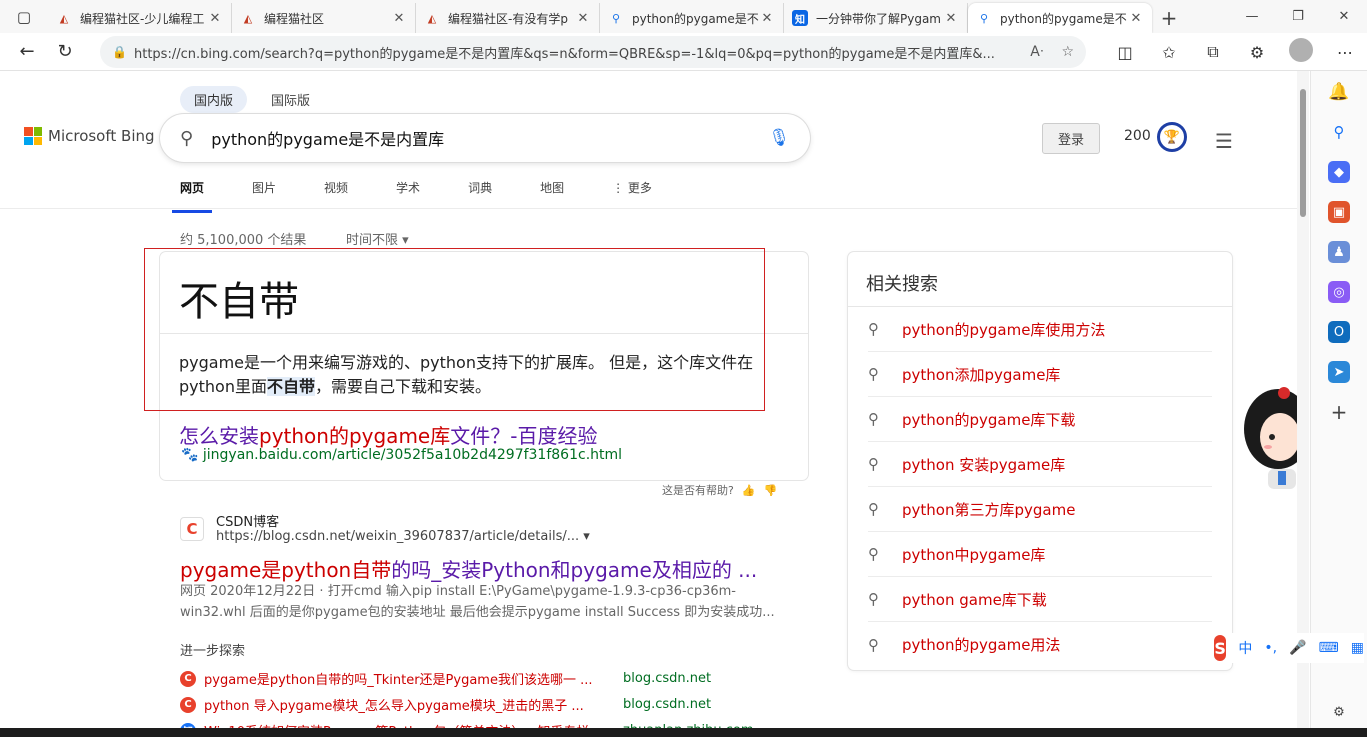 The height and width of the screenshot is (737, 1367). Describe the element at coordinates (1339, 132) in the screenshot. I see `sidebar-search-icon: ⚲` at that location.